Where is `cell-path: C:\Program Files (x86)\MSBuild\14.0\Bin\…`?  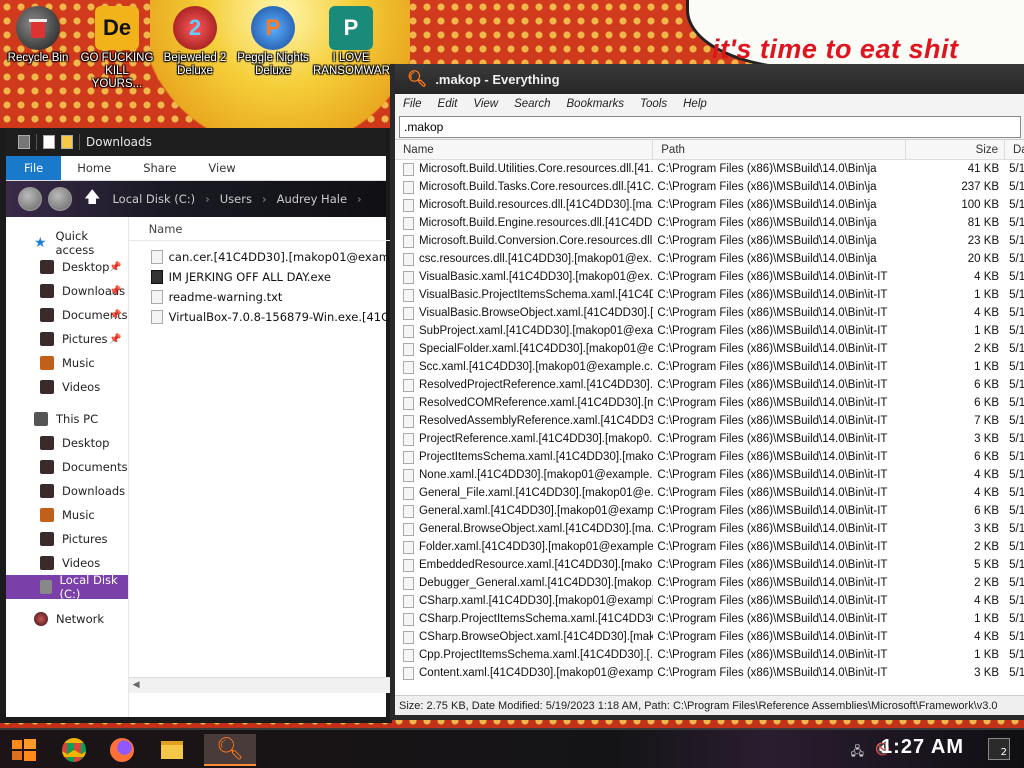 cell-path: C:\Program Files (x86)\MSBuild\14.0\Bin\… is located at coordinates (767, 205).